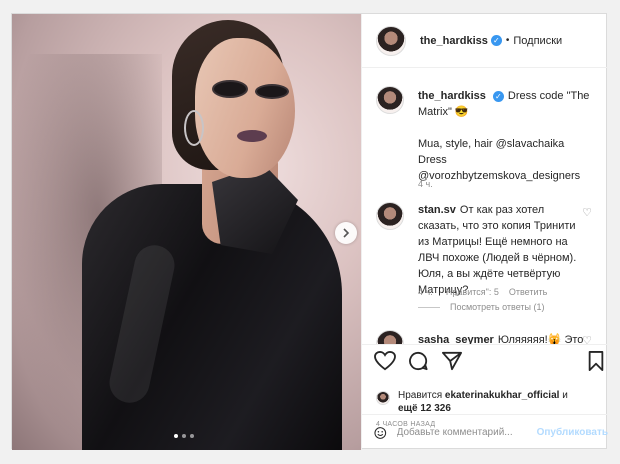 Image resolution: width=620 pixels, height=464 pixels. Describe the element at coordinates (508, 104) in the screenshot. I see `caption-body: the_hardkiss ✓ Dress code "The Matrix" 😎` at that location.